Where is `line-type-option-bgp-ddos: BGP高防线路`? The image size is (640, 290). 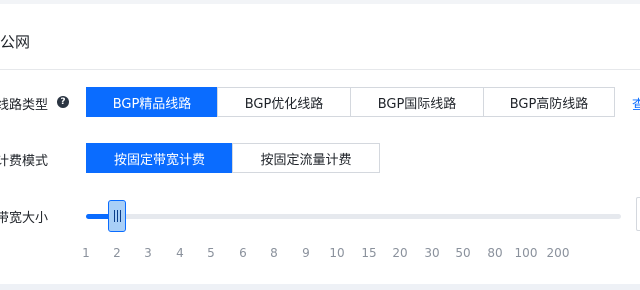 line-type-option-bgp-ddos: BGP高防线路 is located at coordinates (549, 102).